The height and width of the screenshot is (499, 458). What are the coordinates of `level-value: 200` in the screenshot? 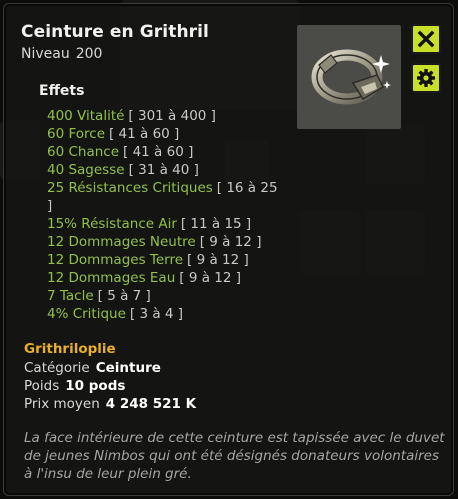 It's located at (89, 54).